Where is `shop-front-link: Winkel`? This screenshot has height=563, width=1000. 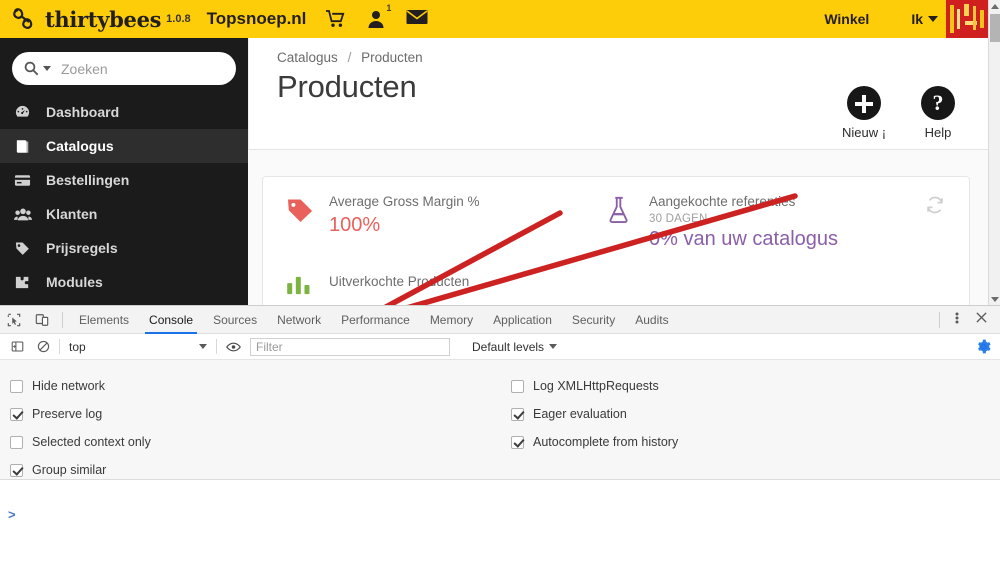 shop-front-link: Winkel is located at coordinates (846, 19).